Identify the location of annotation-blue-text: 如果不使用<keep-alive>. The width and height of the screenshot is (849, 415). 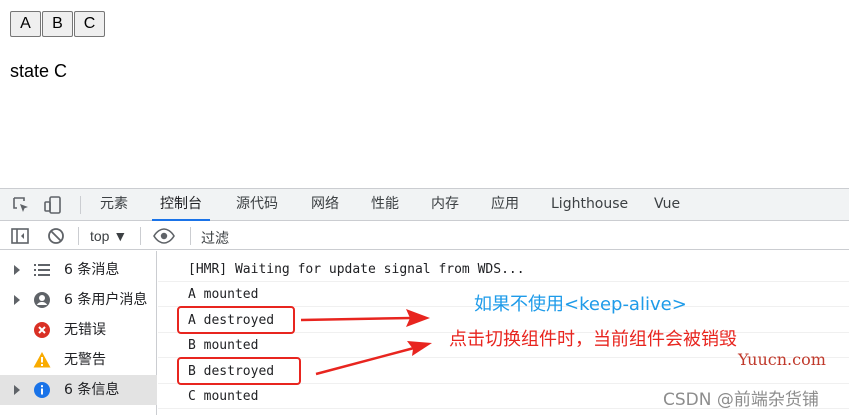
(580, 304).